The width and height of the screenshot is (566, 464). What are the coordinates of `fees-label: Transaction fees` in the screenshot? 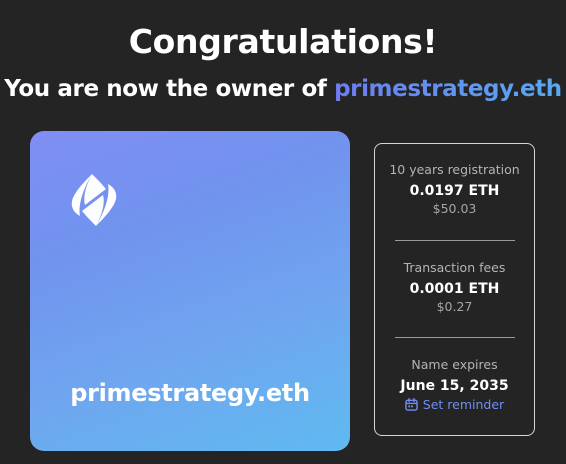 It's located at (454, 267).